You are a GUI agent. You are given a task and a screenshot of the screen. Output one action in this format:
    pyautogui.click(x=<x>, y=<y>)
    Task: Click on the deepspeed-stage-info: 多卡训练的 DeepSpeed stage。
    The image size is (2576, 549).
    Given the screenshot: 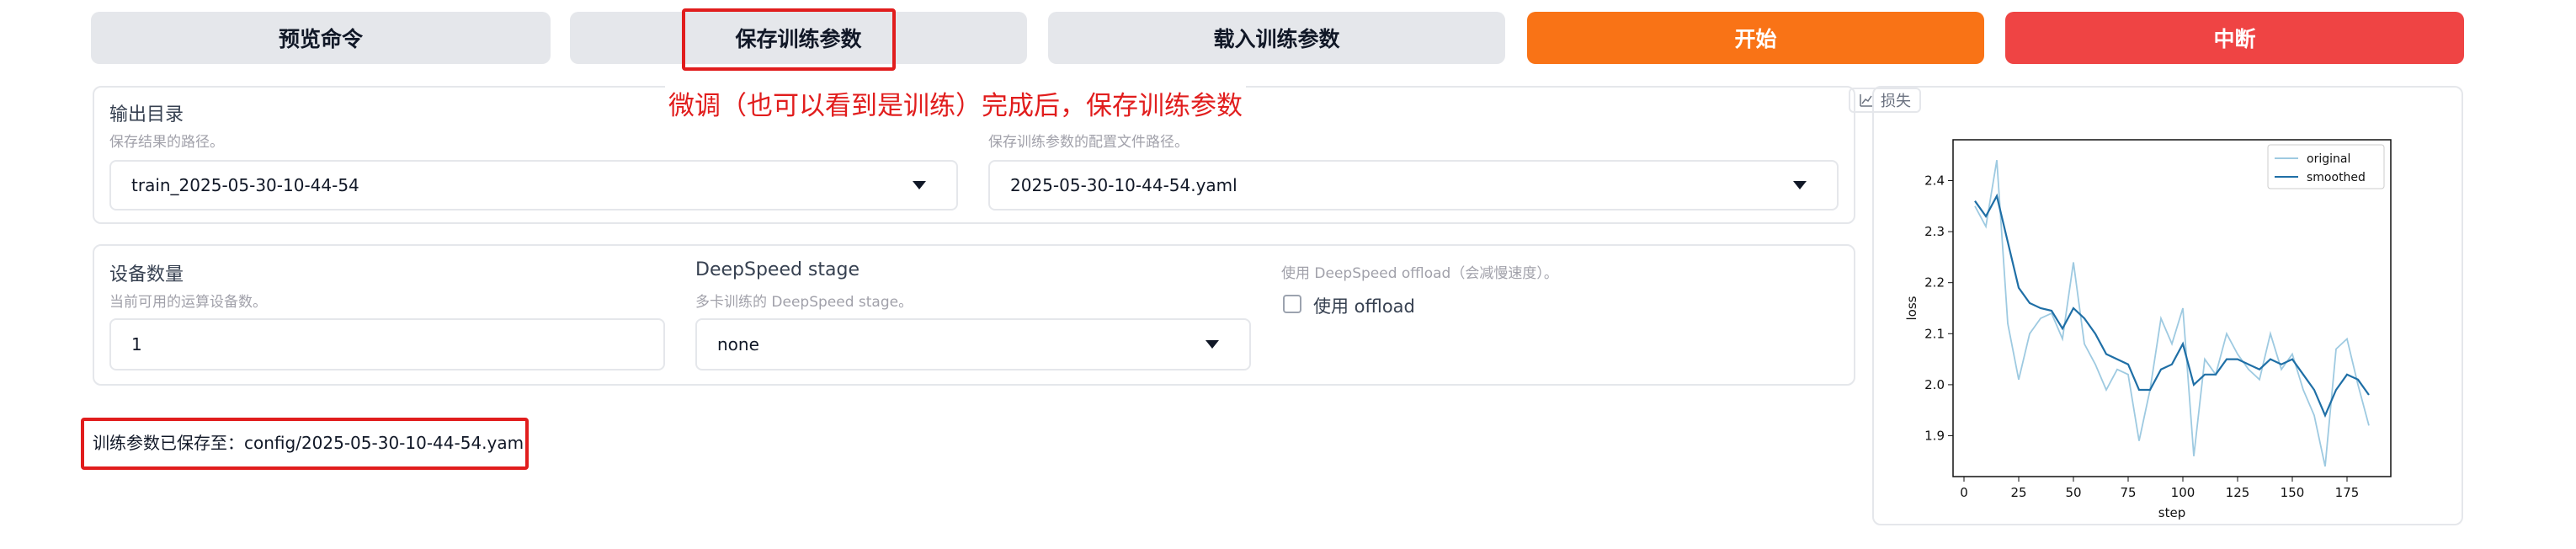 What is the action you would take?
    pyautogui.click(x=804, y=302)
    